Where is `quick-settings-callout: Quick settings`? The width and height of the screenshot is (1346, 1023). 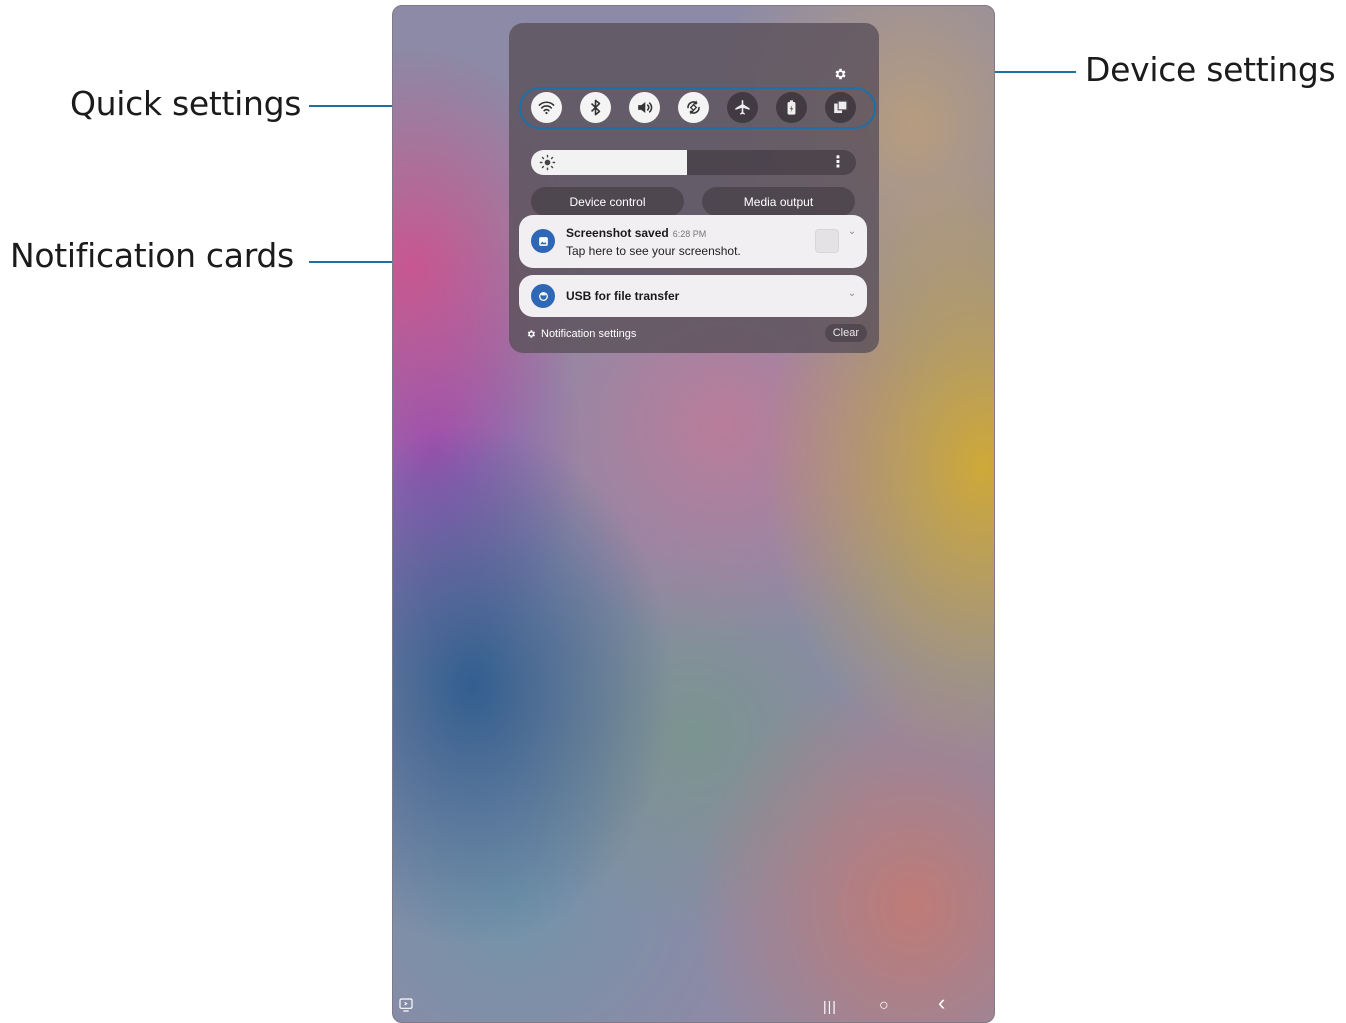 quick-settings-callout: Quick settings is located at coordinates (186, 103).